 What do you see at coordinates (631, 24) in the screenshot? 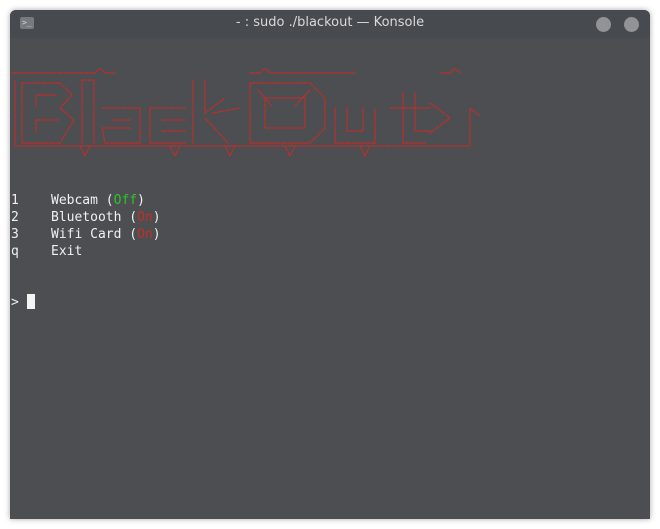
I see `close-button` at bounding box center [631, 24].